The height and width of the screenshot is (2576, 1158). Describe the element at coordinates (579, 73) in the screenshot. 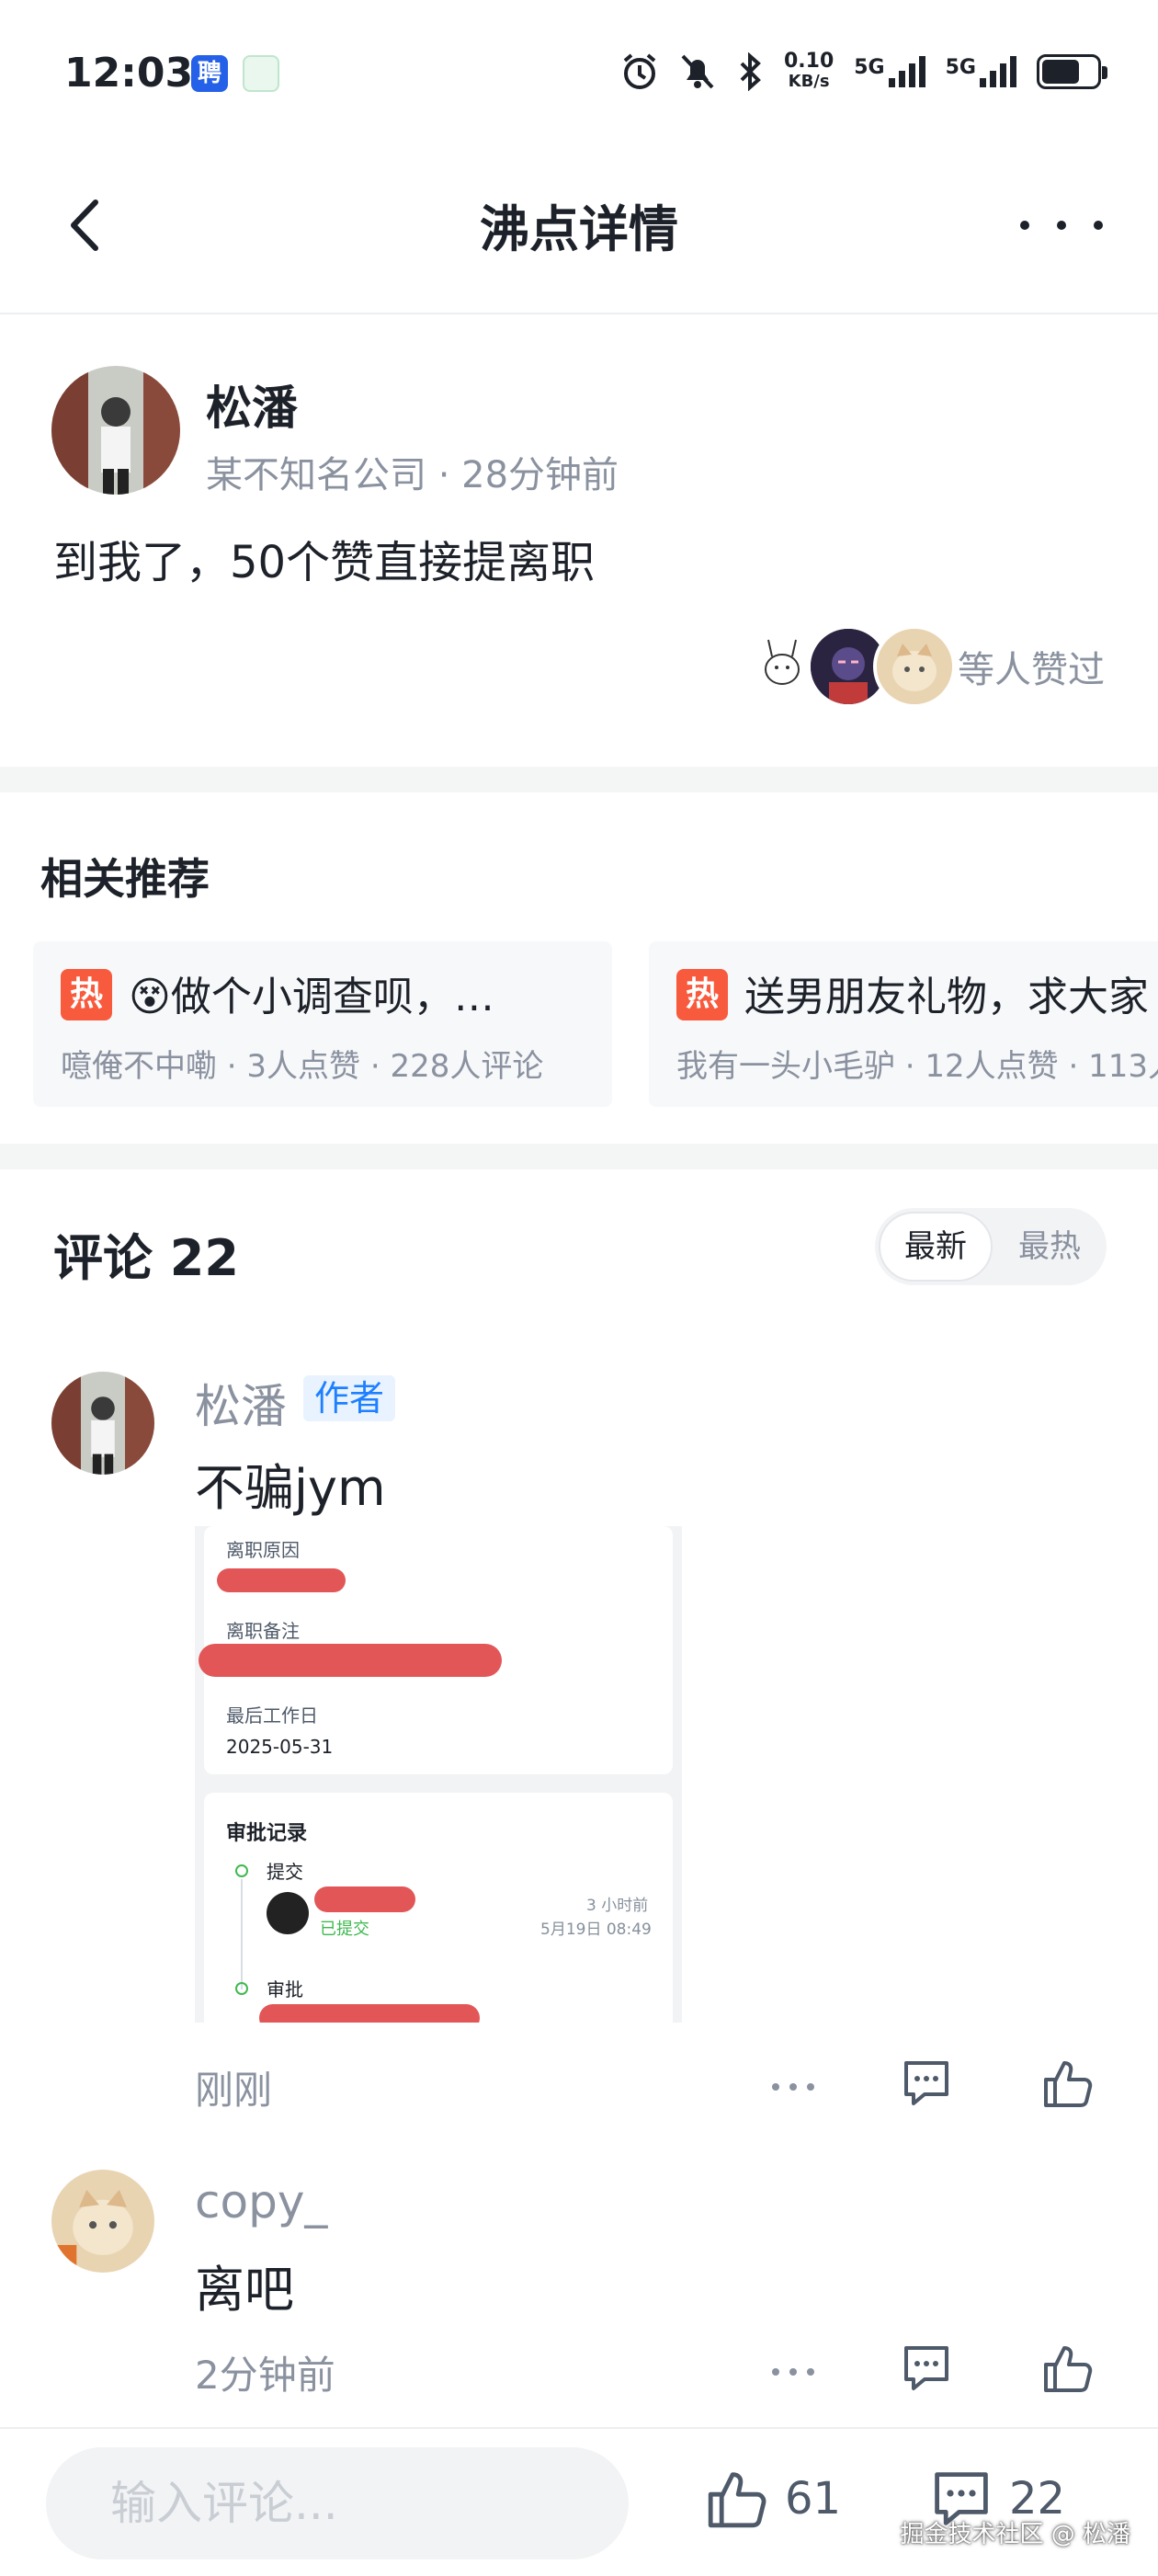

I see `status-bar: 12:03 聘 0.10 KB/s 5G 5G` at that location.